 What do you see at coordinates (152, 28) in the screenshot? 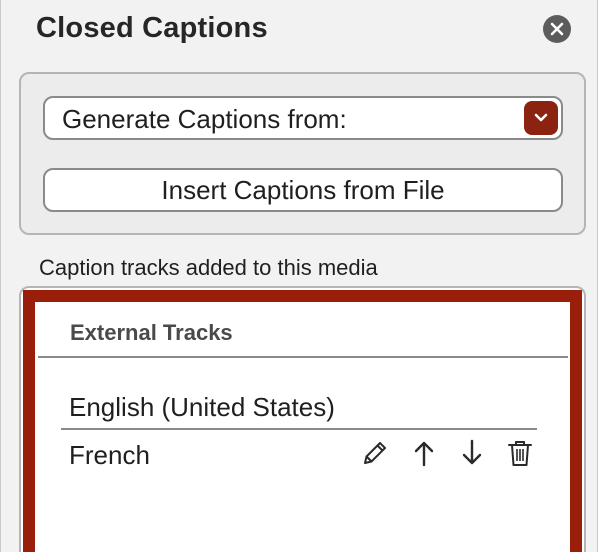
I see `pane-title: Closed Captions` at bounding box center [152, 28].